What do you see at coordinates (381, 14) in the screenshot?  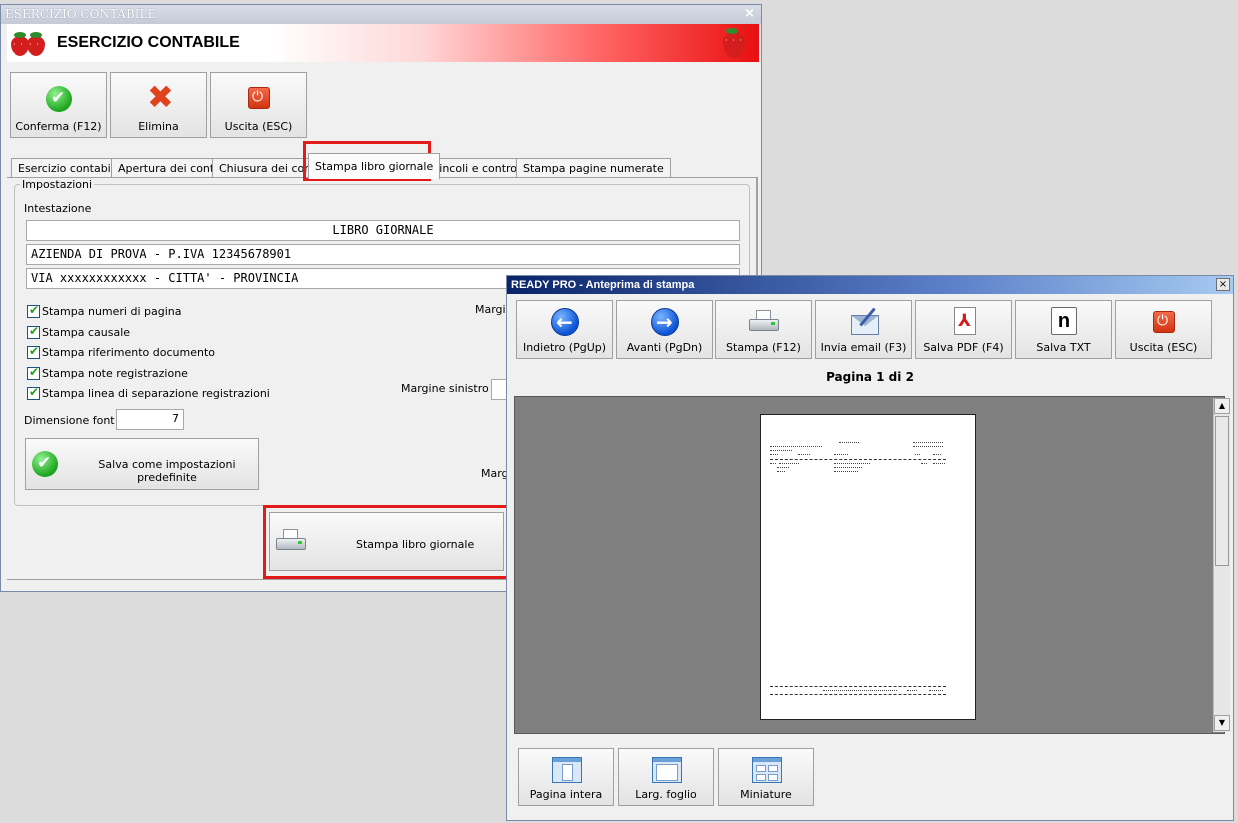 I see `main-title-bar: ESERCIZIO CONTABILE ×` at bounding box center [381, 14].